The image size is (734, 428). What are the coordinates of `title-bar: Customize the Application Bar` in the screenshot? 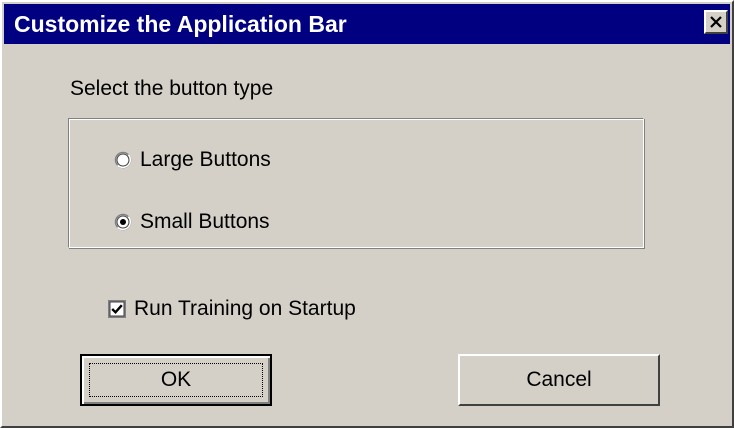 It's located at (367, 24).